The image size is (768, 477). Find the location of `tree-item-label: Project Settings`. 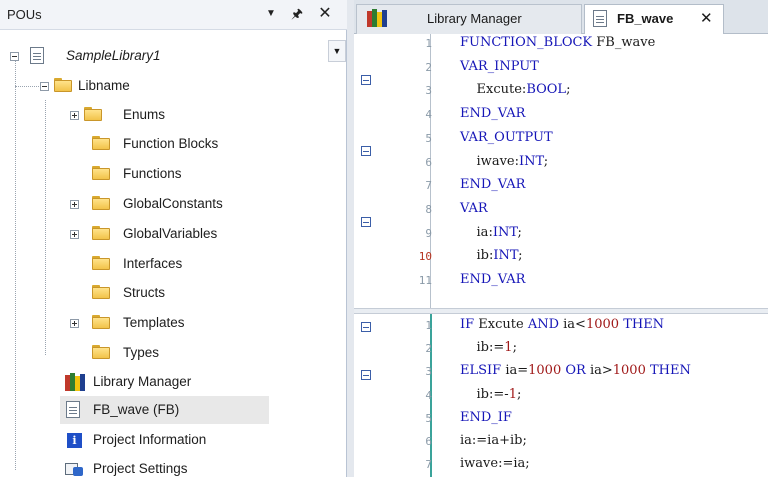

tree-item-label: Project Settings is located at coordinates (140, 468).